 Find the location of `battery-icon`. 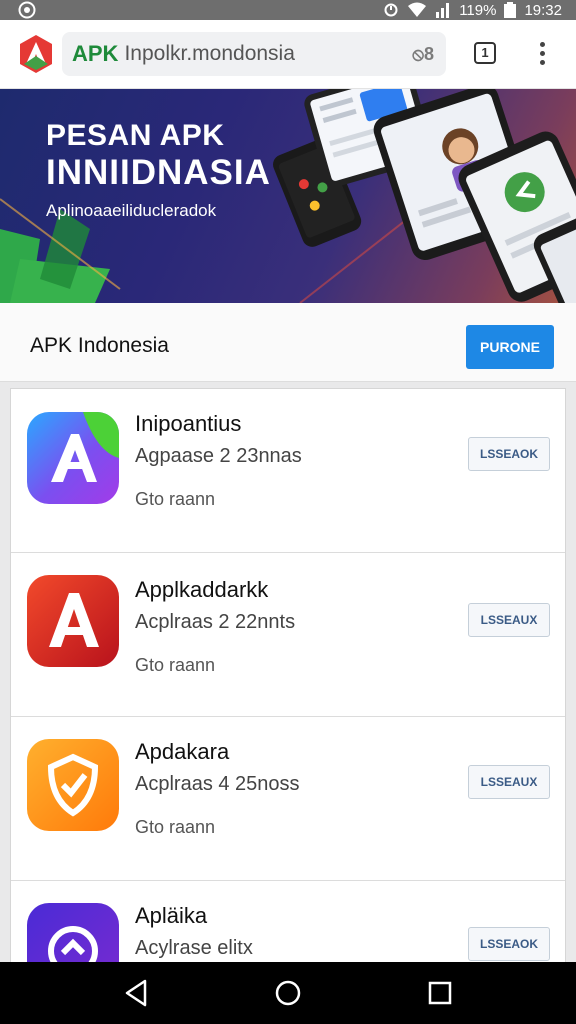

battery-icon is located at coordinates (510, 10).